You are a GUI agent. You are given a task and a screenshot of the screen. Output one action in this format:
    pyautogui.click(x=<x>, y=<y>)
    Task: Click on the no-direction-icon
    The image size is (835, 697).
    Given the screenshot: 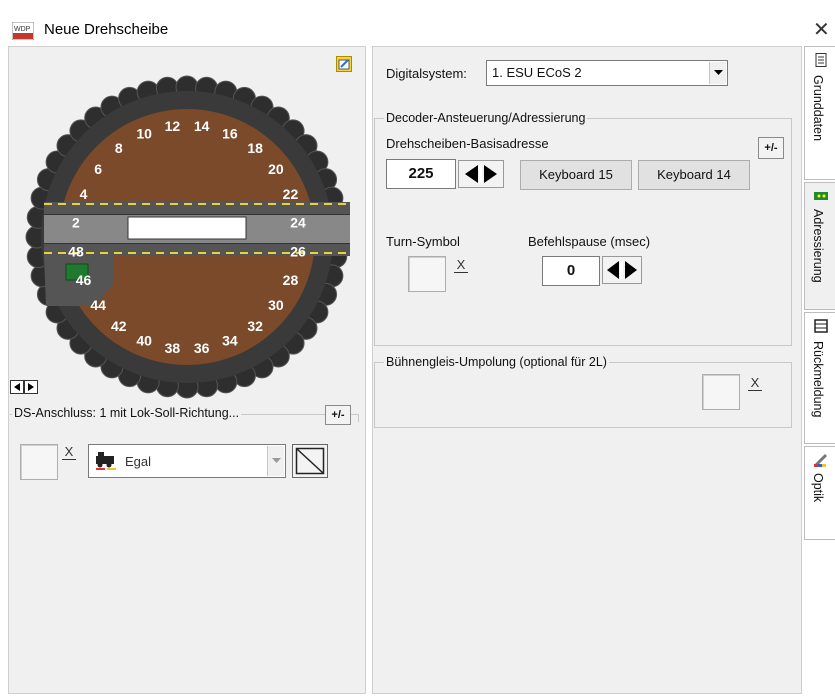 What is the action you would take?
    pyautogui.click(x=310, y=461)
    